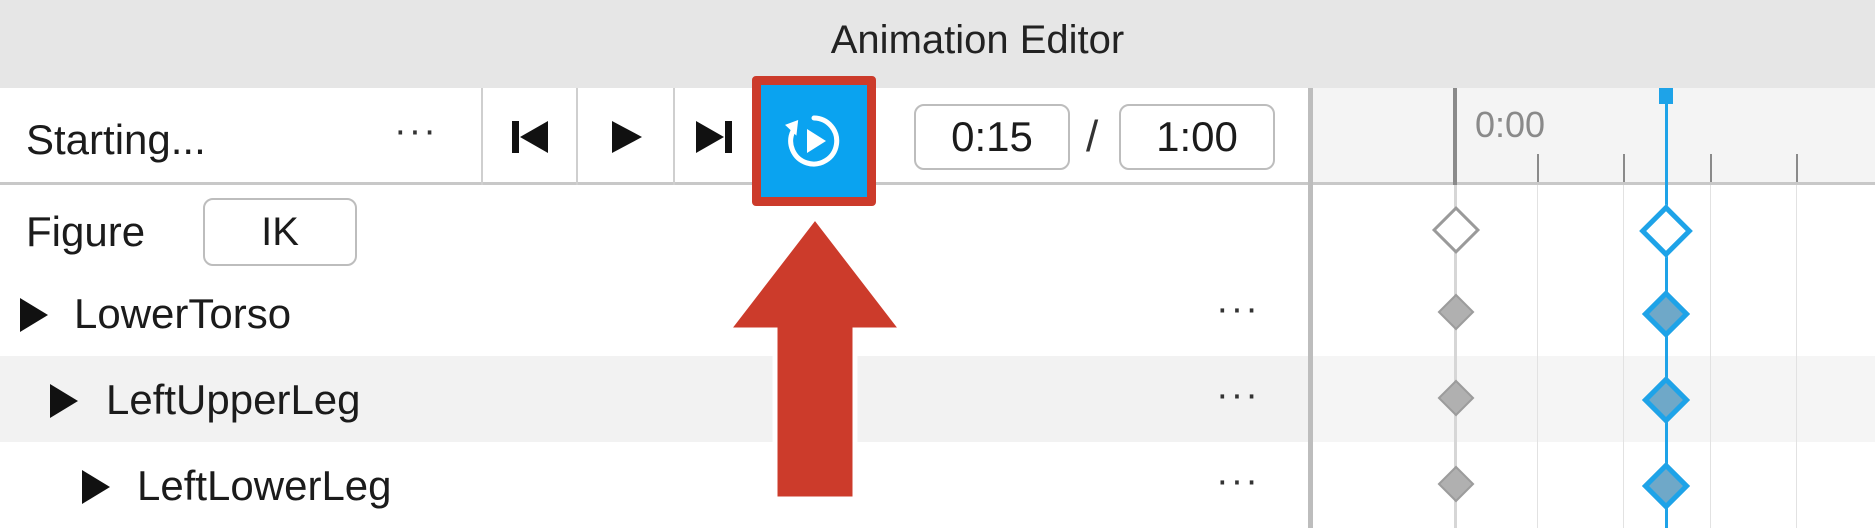 The width and height of the screenshot is (1875, 528). Describe the element at coordinates (992, 137) in the screenshot. I see `current-time-input: 0:15` at that location.